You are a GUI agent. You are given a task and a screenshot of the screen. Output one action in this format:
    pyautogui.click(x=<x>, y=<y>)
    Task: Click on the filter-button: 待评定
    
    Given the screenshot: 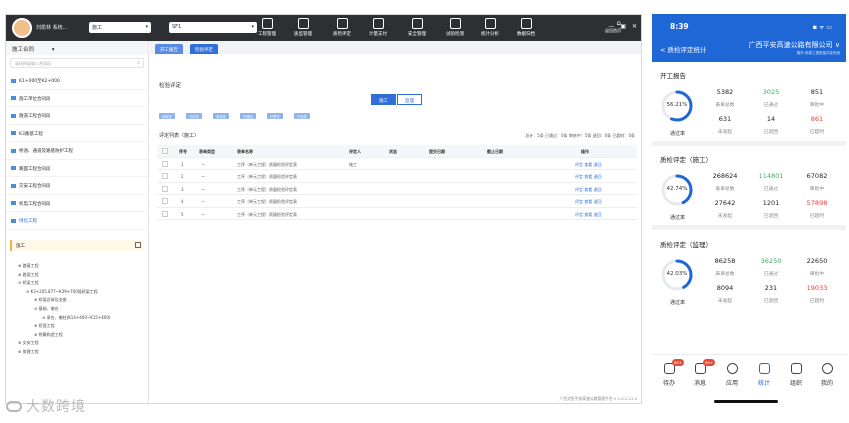 What is the action you would take?
    pyautogui.click(x=167, y=116)
    